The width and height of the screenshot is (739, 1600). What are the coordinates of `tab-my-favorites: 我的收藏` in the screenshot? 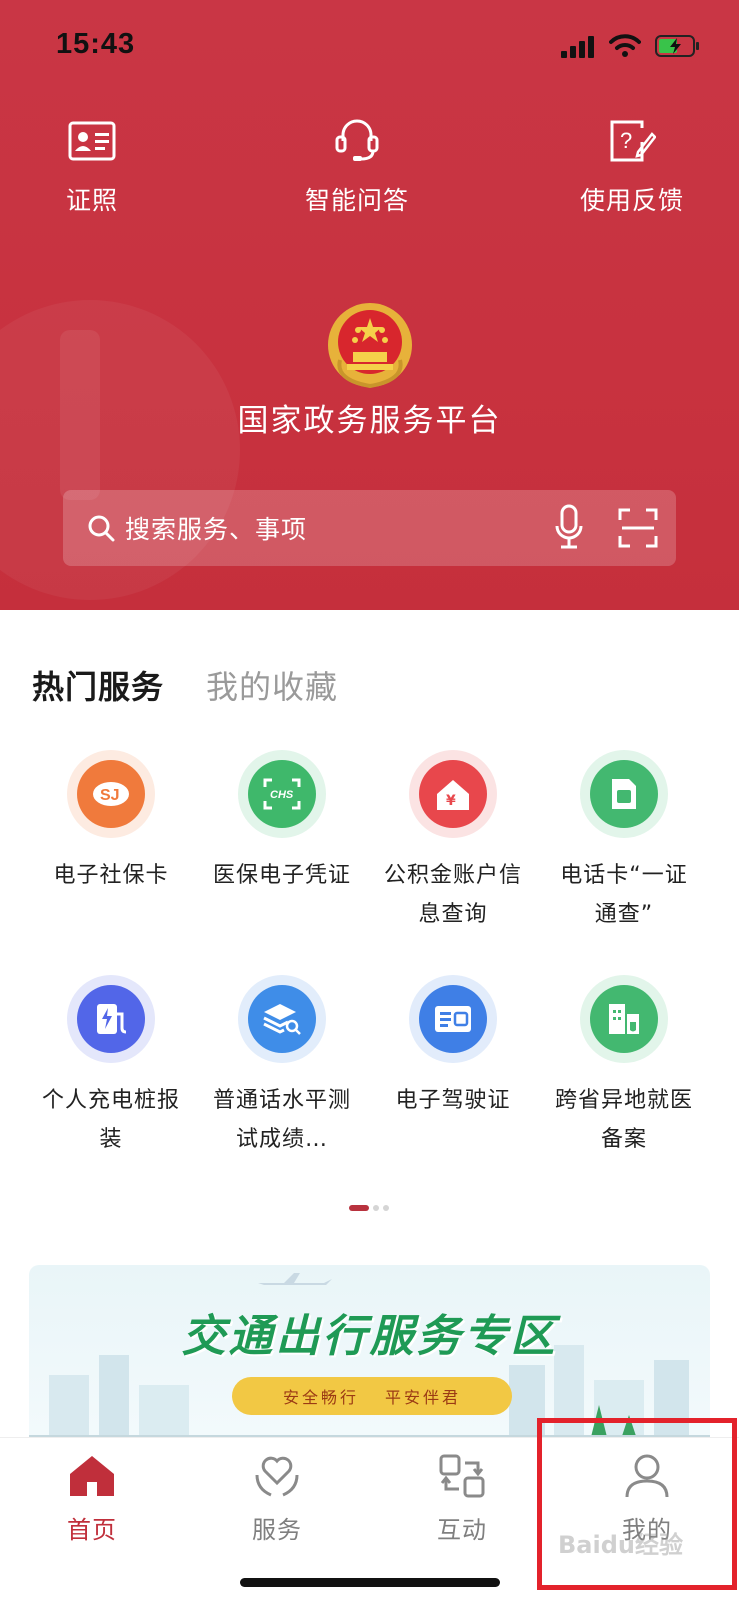 It's located at (272, 685).